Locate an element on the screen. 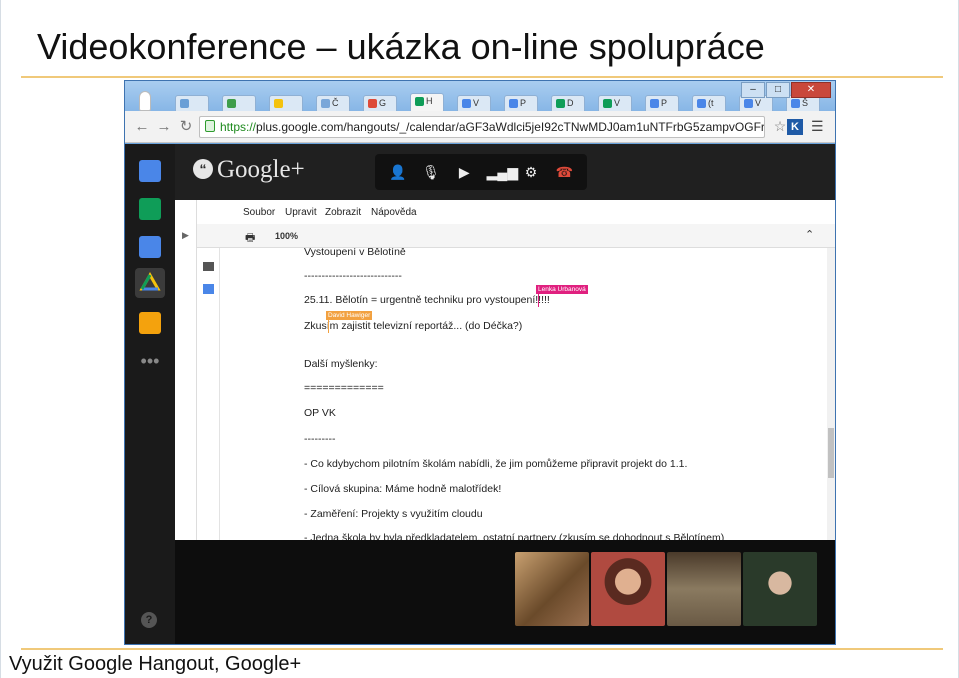  doc-line: Další myšlenky: is located at coordinates (341, 364).